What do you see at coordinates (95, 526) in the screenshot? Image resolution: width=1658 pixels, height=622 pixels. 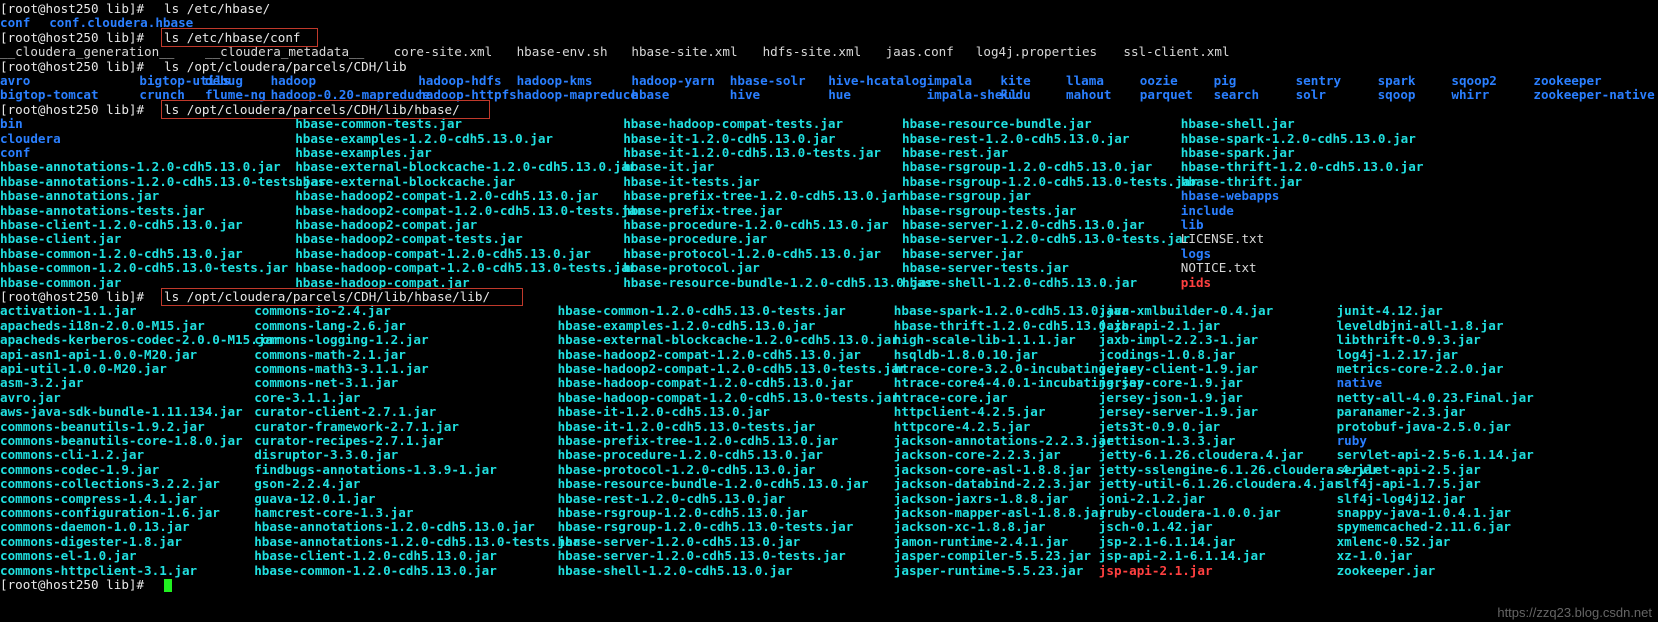 I see `fs-entry: commons-daemon-1.0.13.jar` at bounding box center [95, 526].